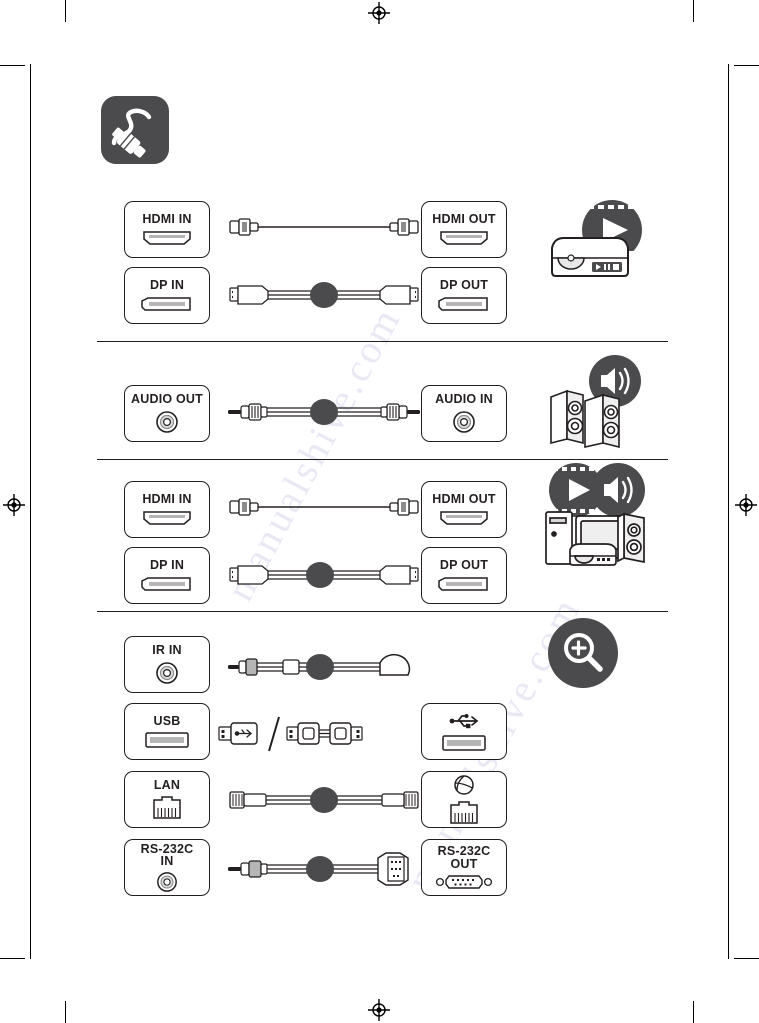 This screenshot has width=759, height=1023. I want to click on cable-plug-icon, so click(135, 130).